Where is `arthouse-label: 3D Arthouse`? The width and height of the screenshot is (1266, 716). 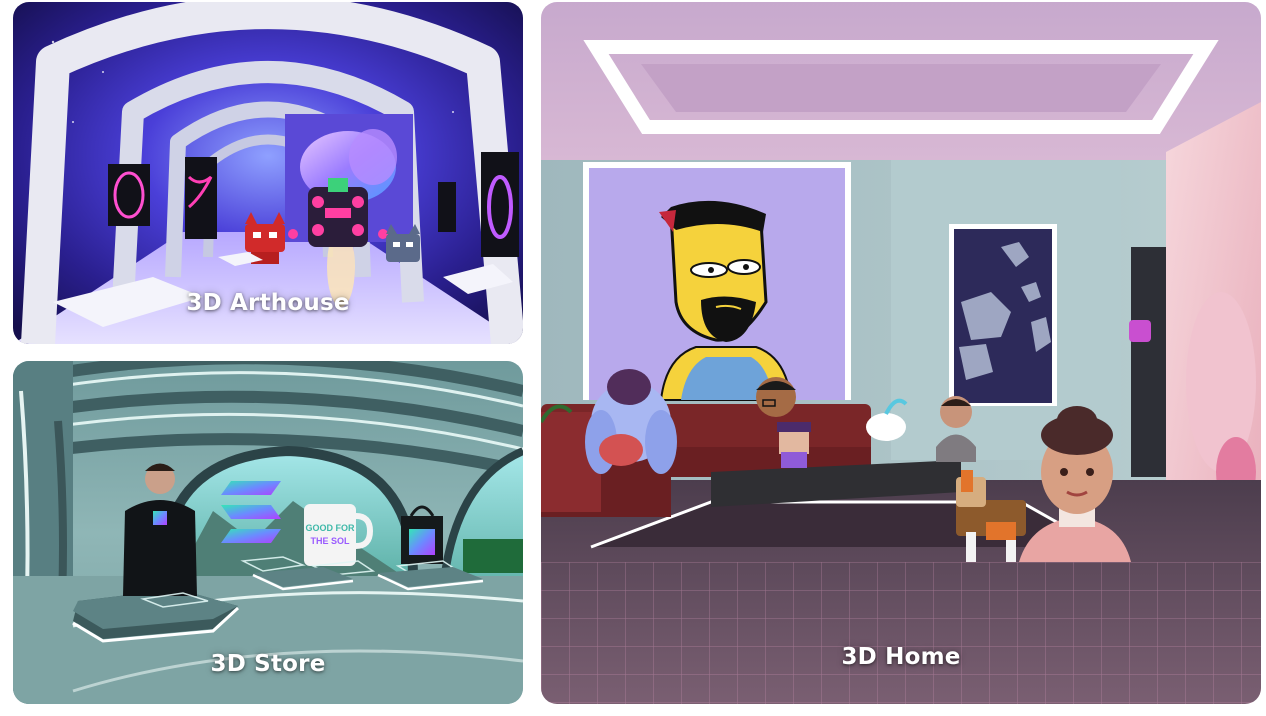 arthouse-label: 3D Arthouse is located at coordinates (268, 303).